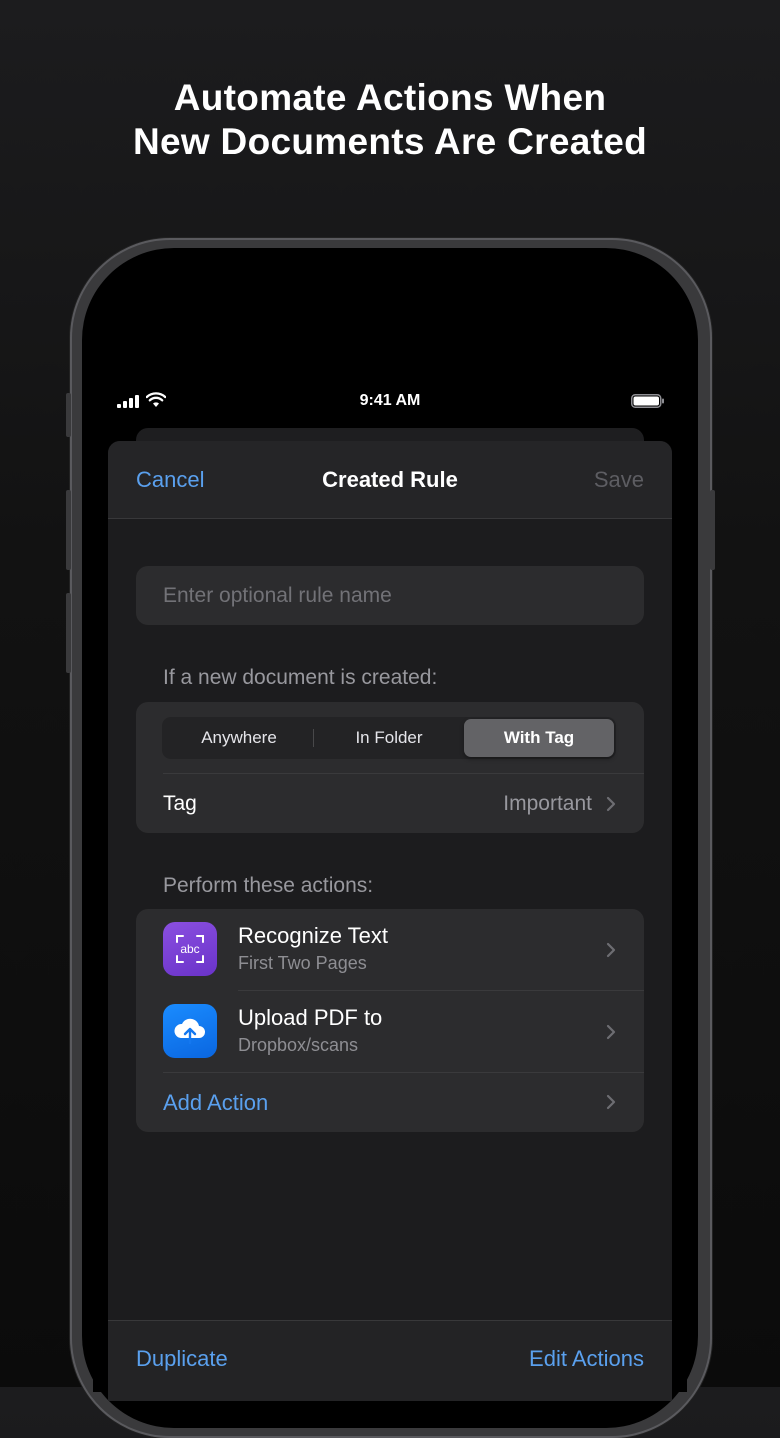 The height and width of the screenshot is (1438, 780). Describe the element at coordinates (539, 738) in the screenshot. I see `segment-with-tag: With Tag` at that location.